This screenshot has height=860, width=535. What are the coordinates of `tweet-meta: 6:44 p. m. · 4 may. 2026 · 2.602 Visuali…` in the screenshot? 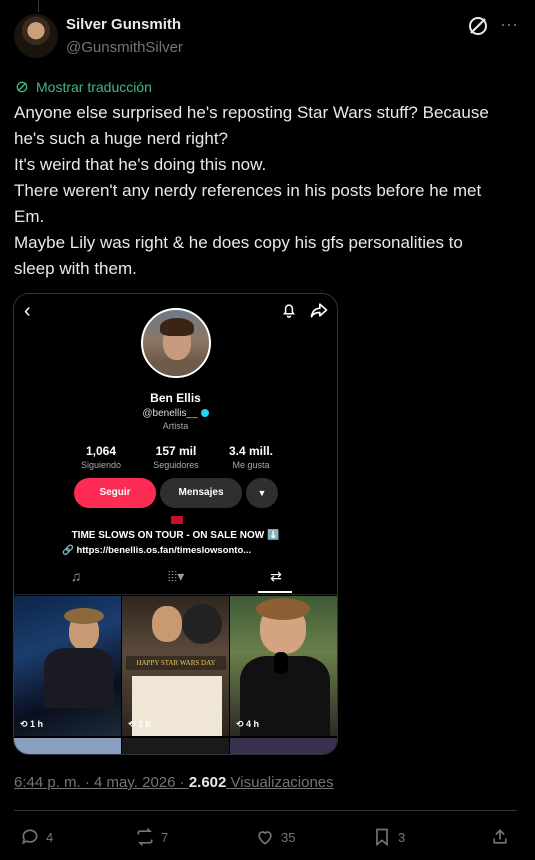 It's located at (174, 782).